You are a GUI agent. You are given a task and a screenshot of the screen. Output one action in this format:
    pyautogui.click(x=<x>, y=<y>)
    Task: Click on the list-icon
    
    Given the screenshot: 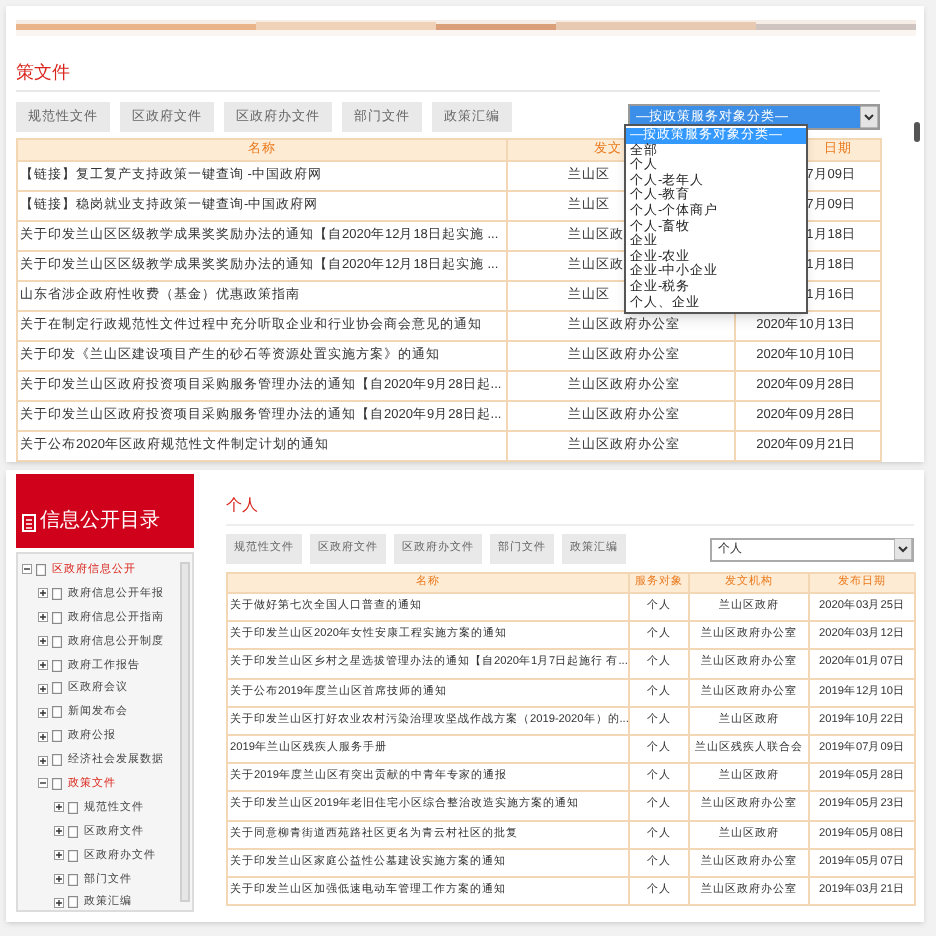 What is the action you would take?
    pyautogui.click(x=29, y=523)
    